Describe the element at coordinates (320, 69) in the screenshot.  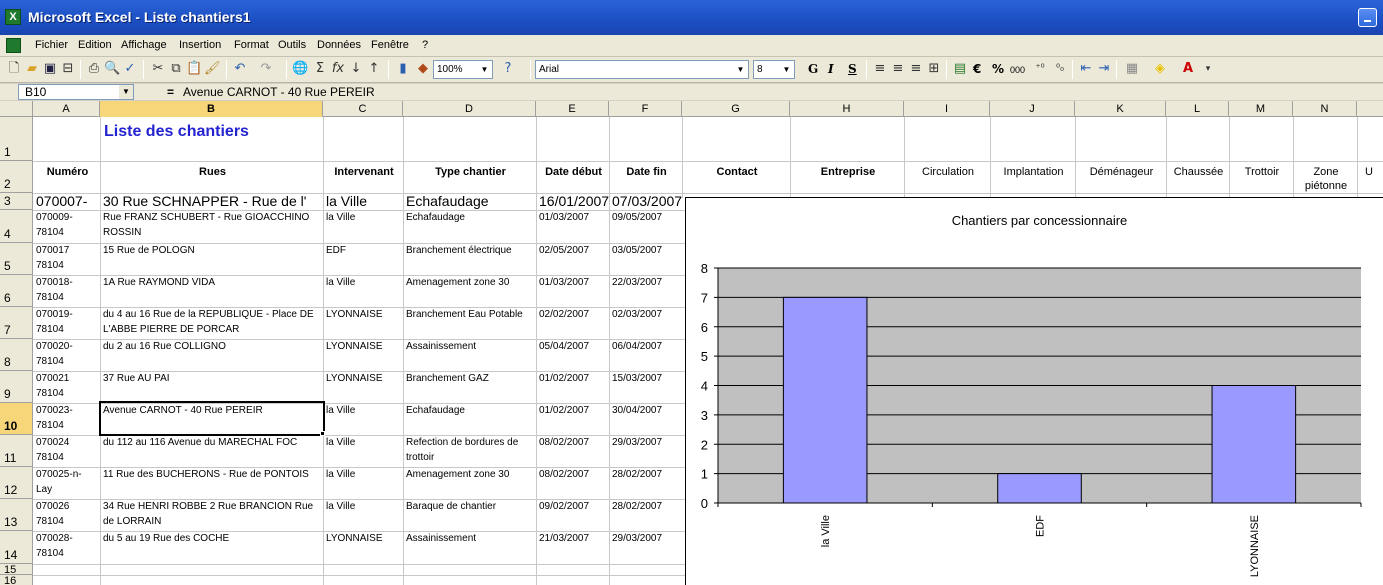
I see `autosum-icon: Σ` at that location.